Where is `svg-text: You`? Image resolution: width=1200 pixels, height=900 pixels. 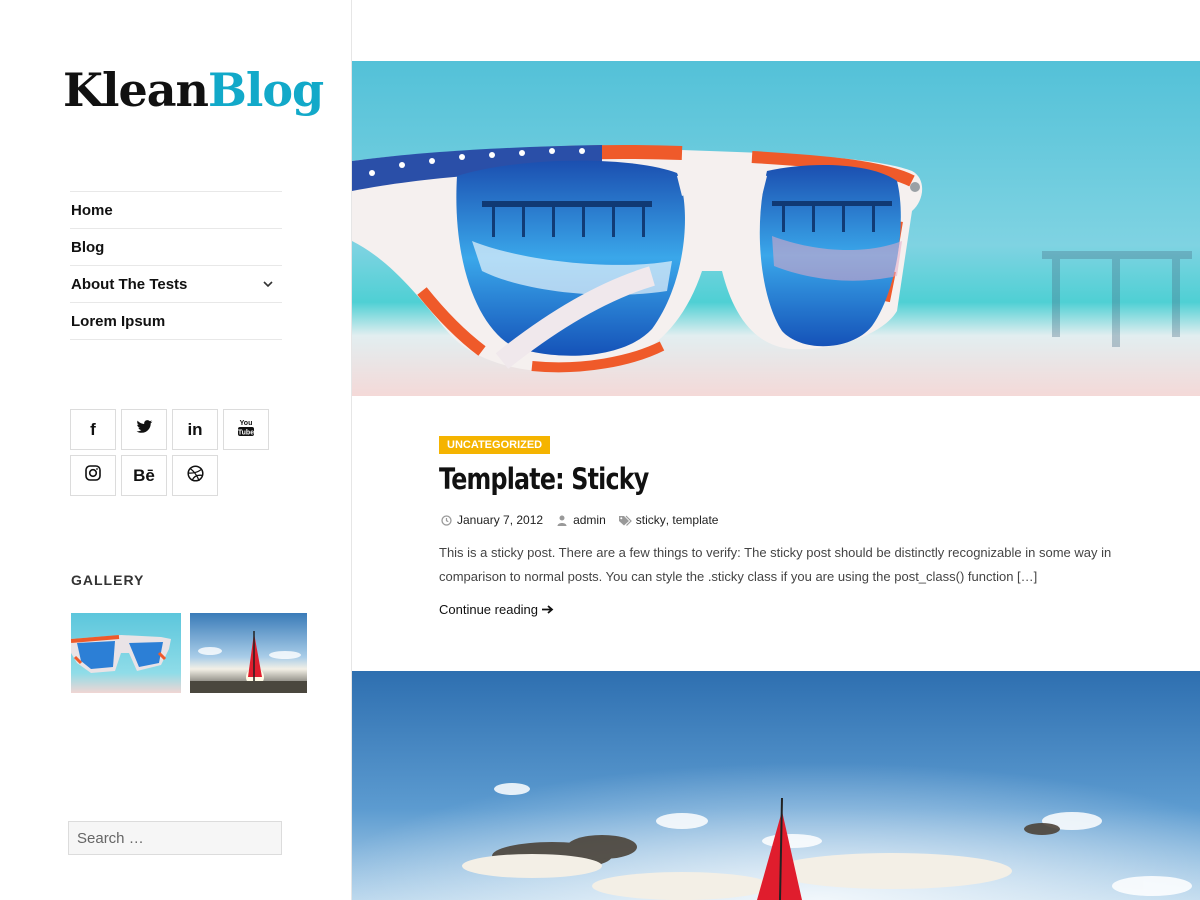 svg-text: You is located at coordinates (246, 423).